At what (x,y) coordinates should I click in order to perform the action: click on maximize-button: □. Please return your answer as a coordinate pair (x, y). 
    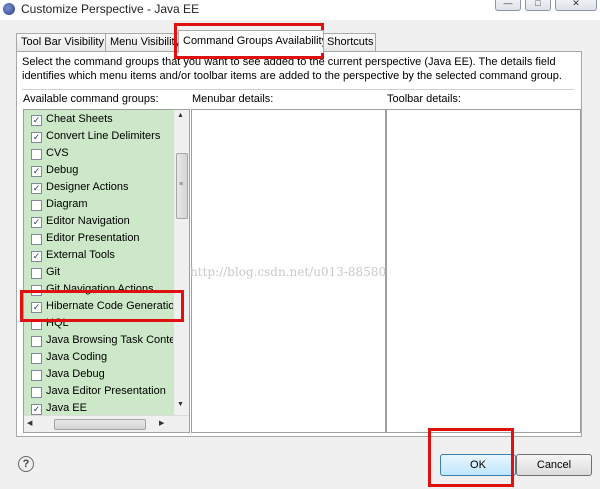
    Looking at the image, I should click on (538, 5).